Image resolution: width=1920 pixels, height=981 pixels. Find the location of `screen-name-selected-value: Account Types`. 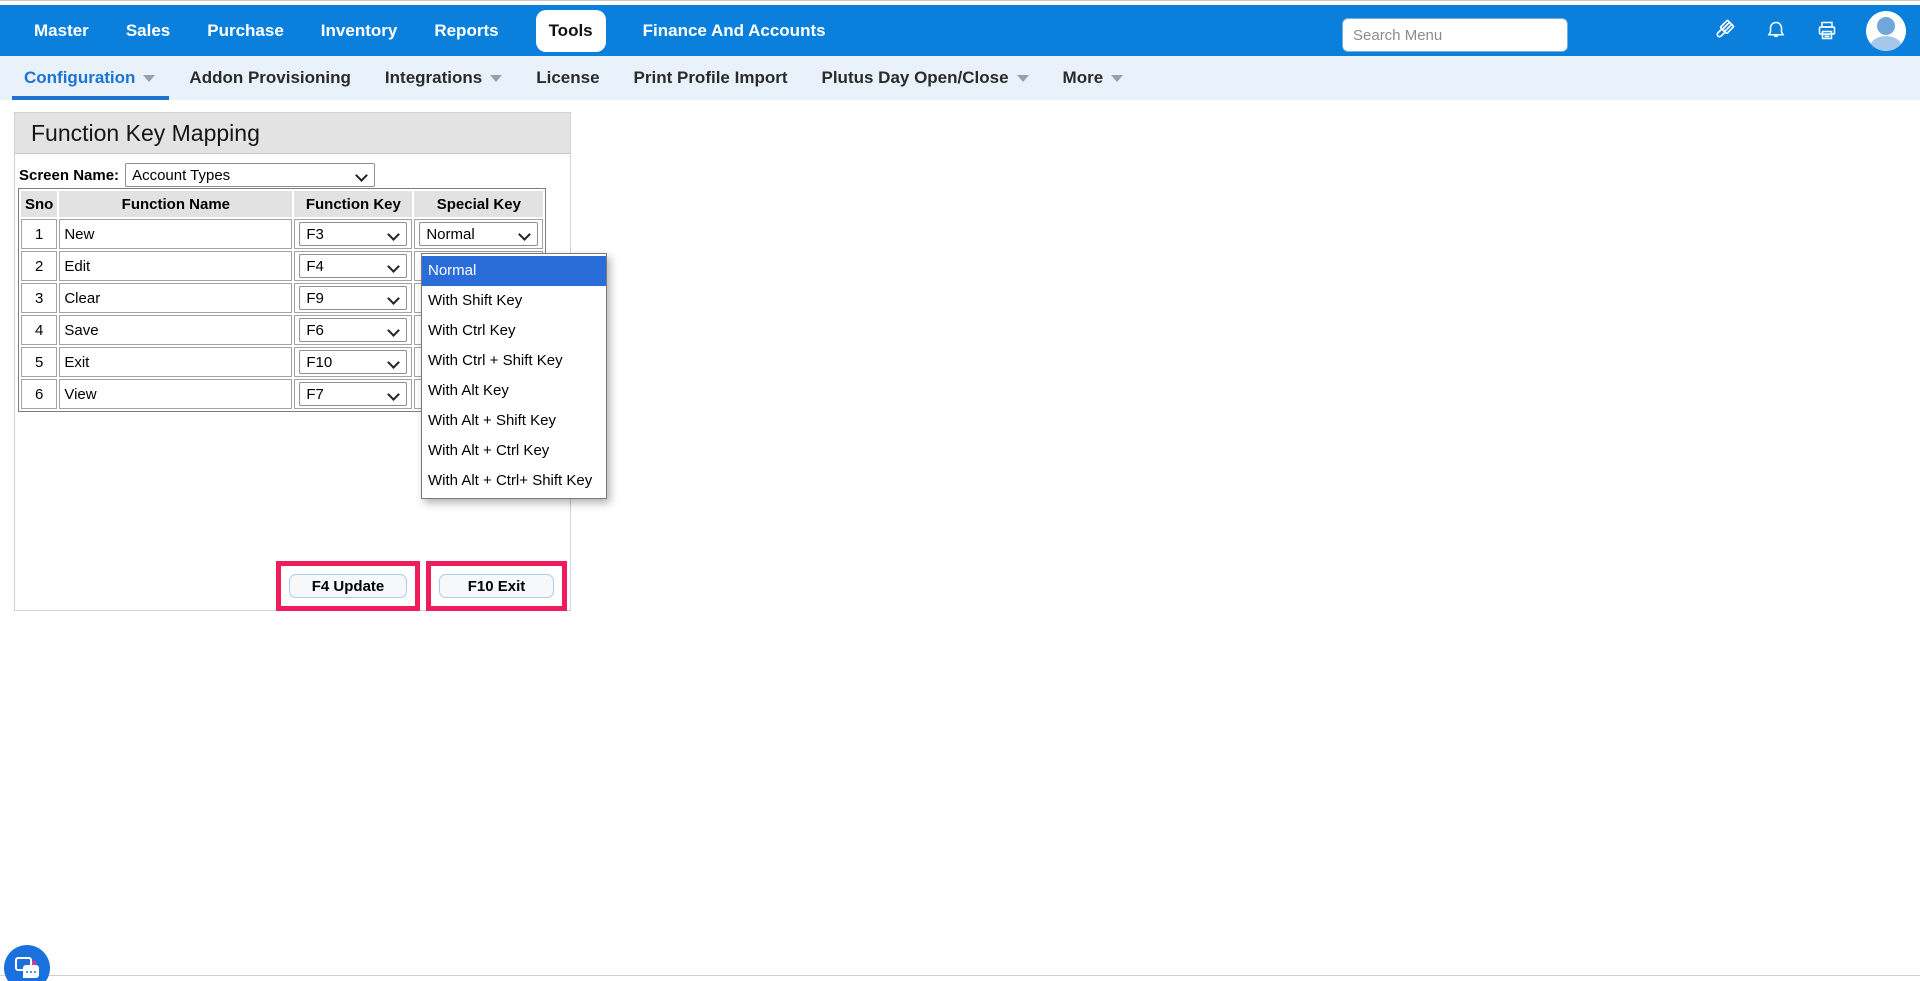

screen-name-selected-value: Account Types is located at coordinates (181, 175).